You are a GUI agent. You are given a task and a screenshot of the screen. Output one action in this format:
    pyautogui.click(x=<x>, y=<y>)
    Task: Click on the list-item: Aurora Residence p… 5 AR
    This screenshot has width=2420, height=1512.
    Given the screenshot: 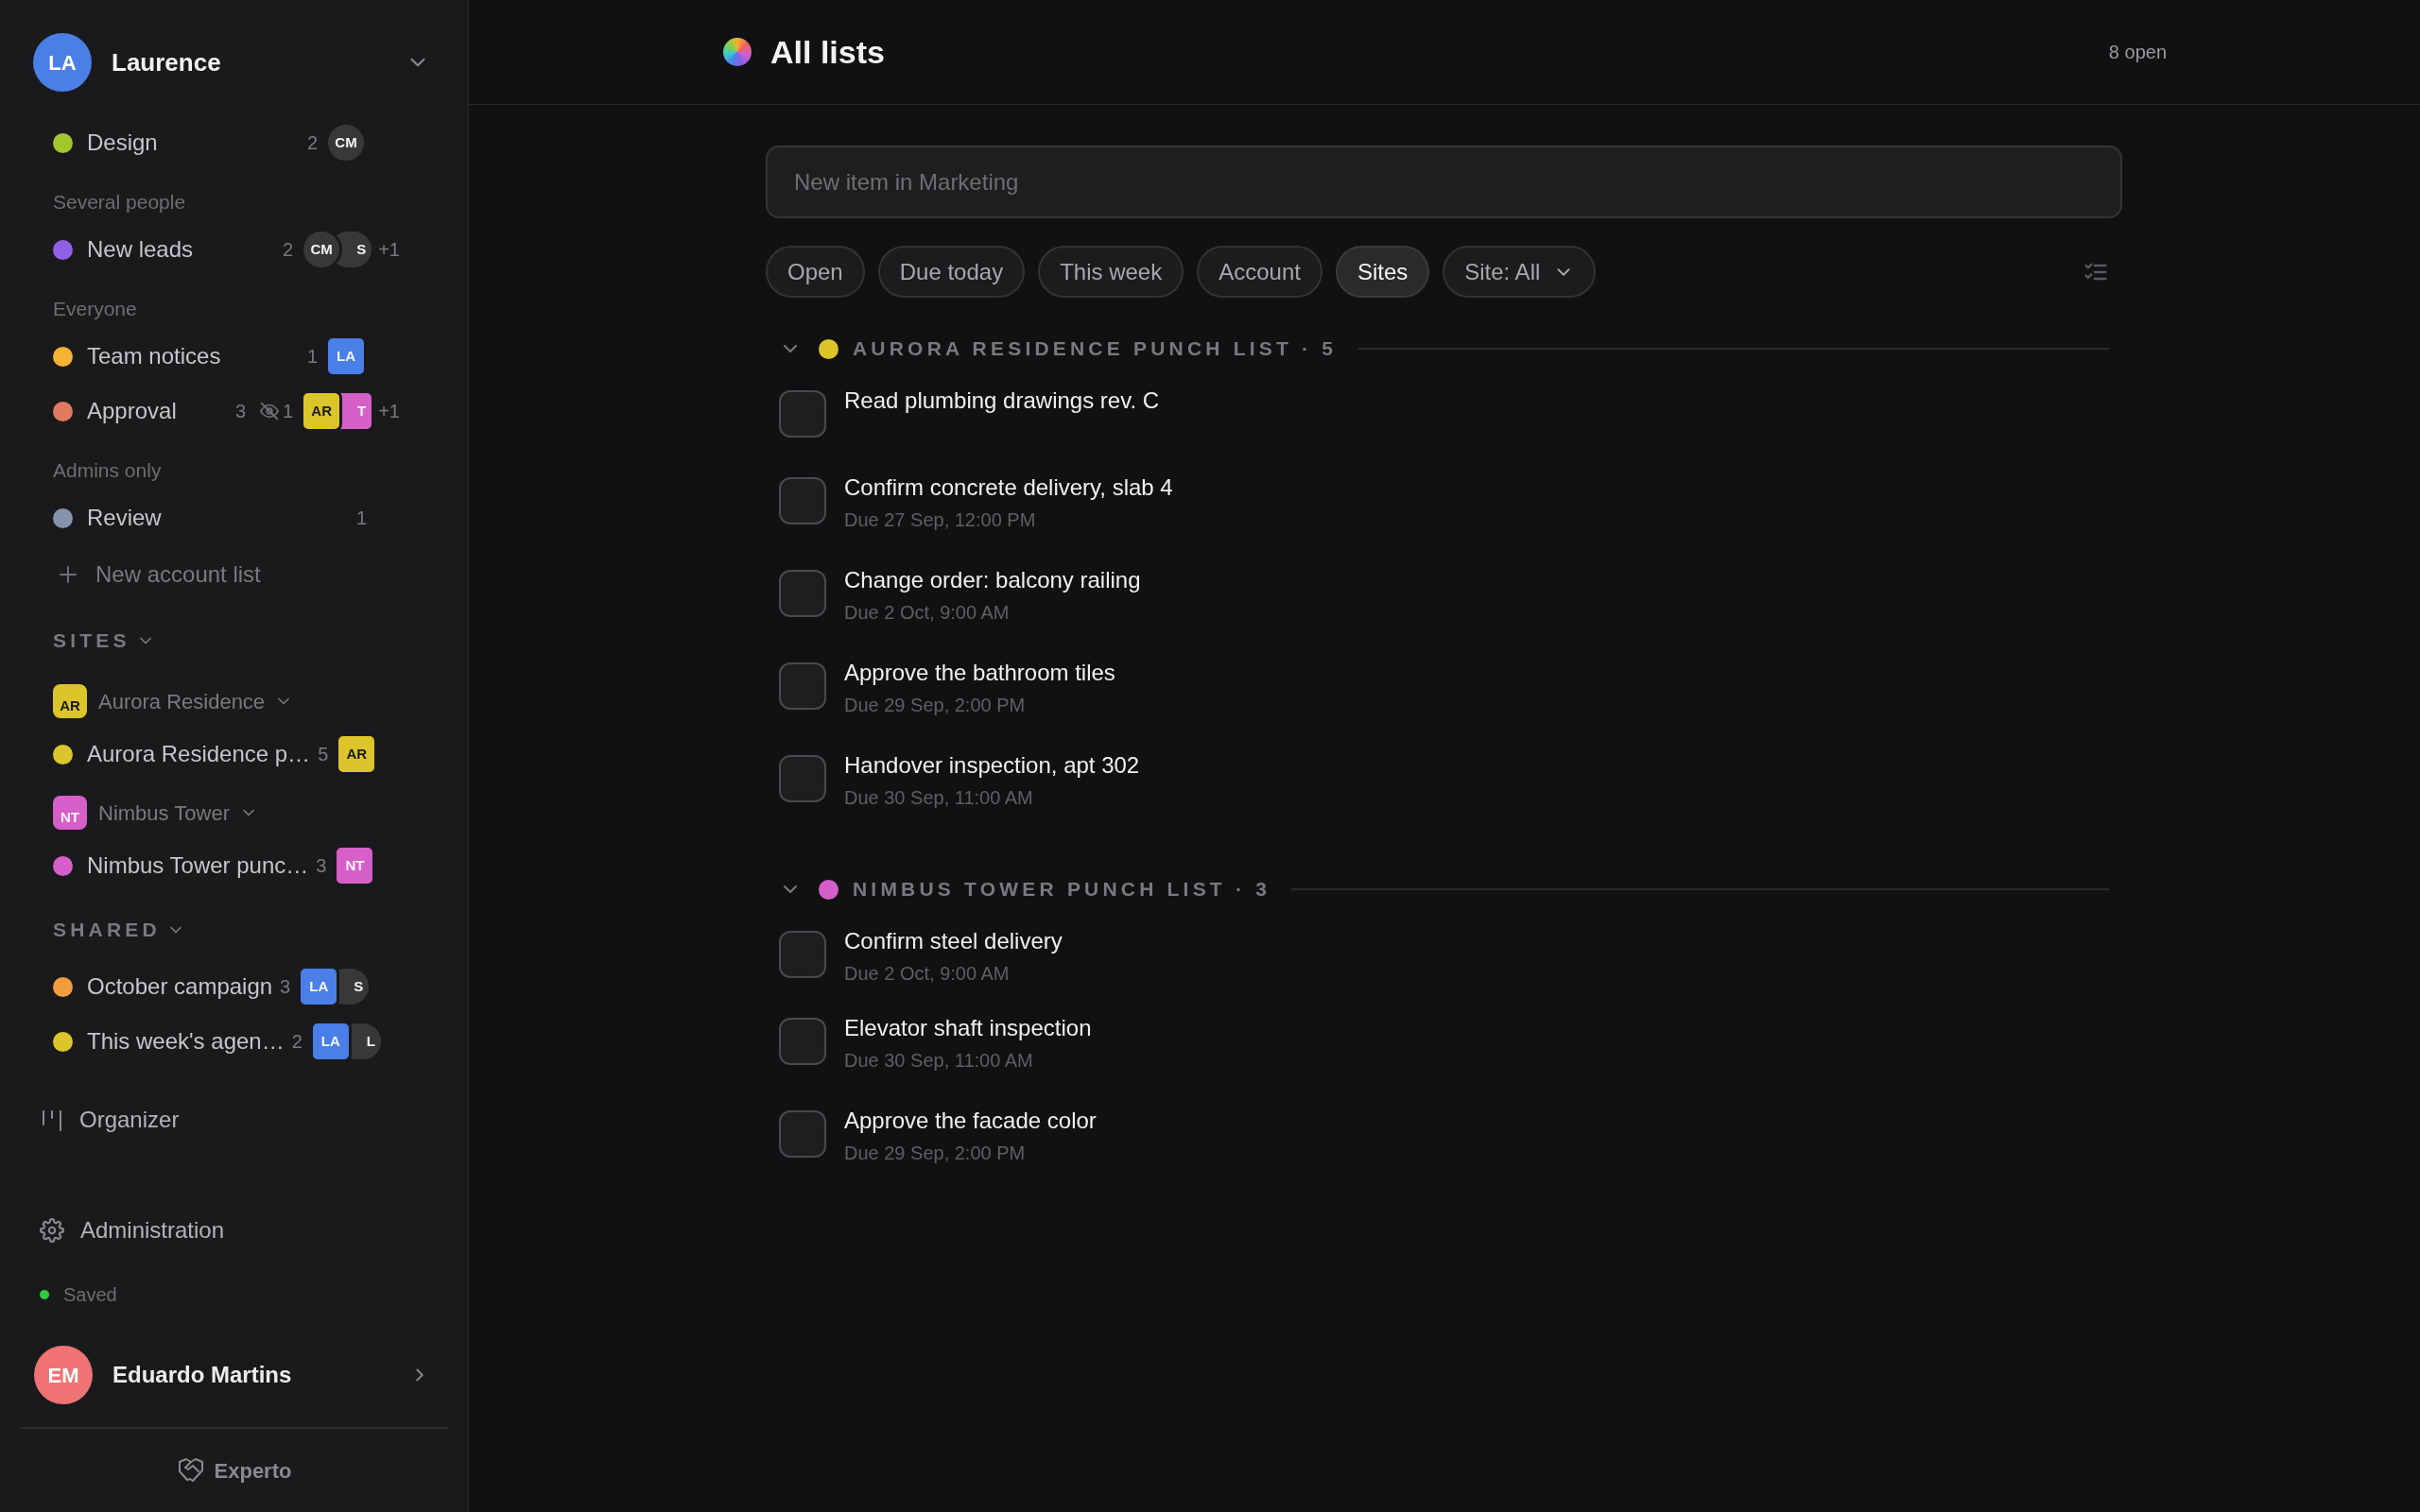 What is the action you would take?
    pyautogui.click(x=234, y=754)
    